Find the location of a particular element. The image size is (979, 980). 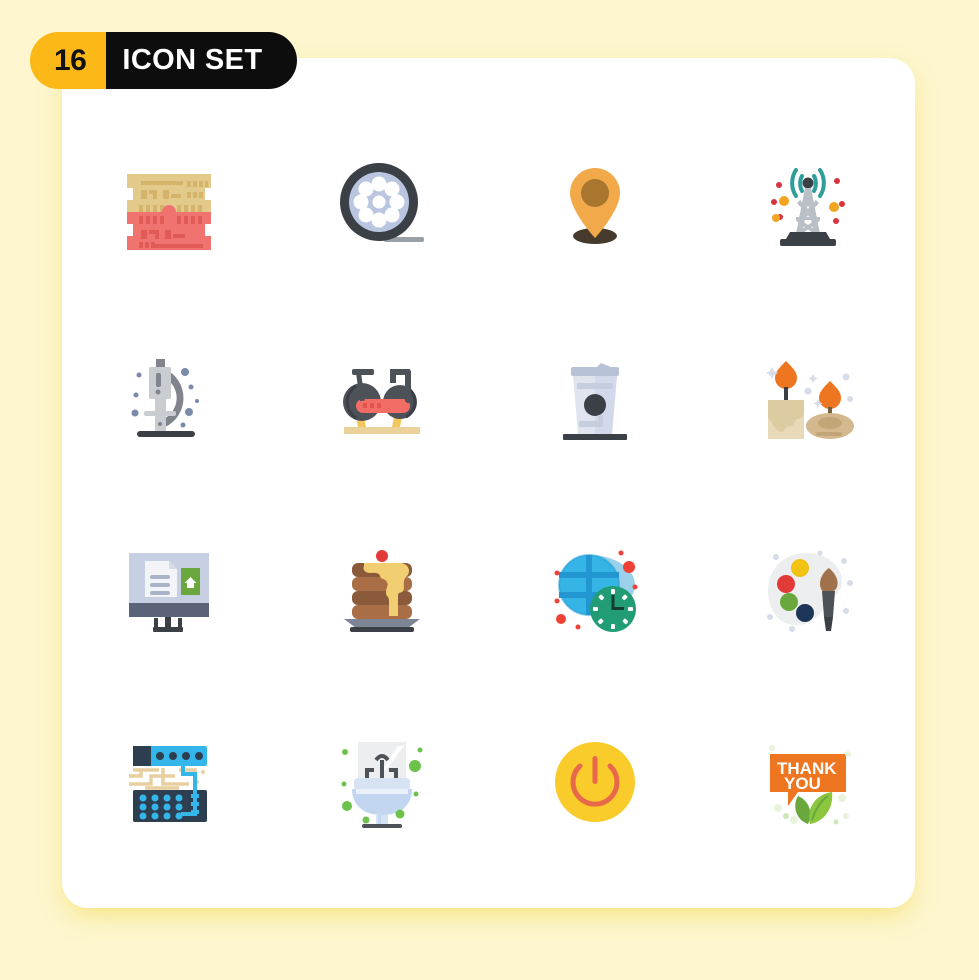

map-pin-icon is located at coordinates (595, 206).